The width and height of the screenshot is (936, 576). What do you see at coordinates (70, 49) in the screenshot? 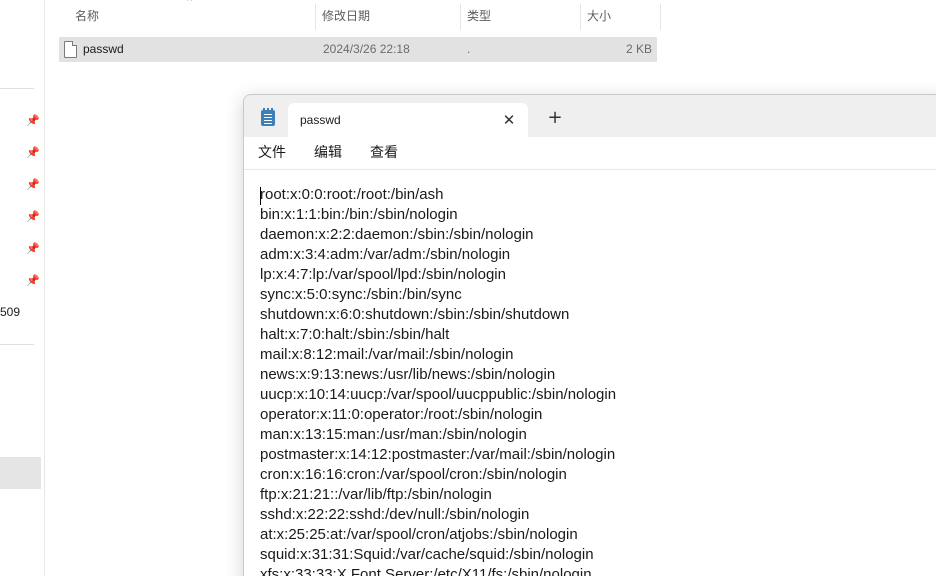
I see `file-icon` at bounding box center [70, 49].